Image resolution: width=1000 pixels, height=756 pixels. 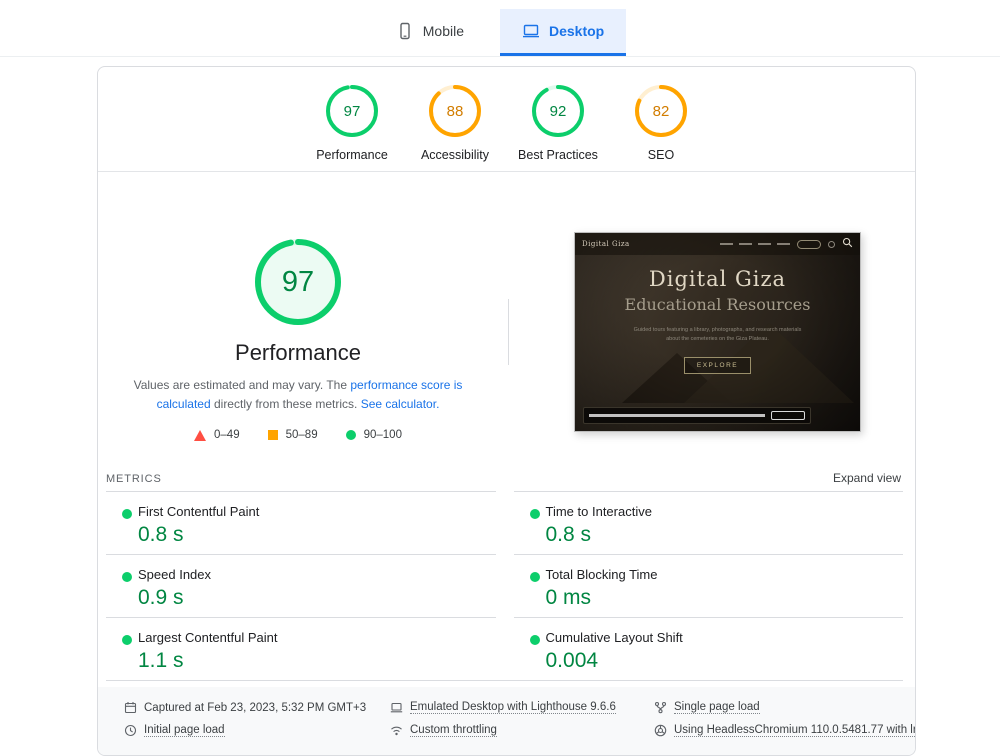 I want to click on score-legend: 0–49 50–89 90–100, so click(x=298, y=435).